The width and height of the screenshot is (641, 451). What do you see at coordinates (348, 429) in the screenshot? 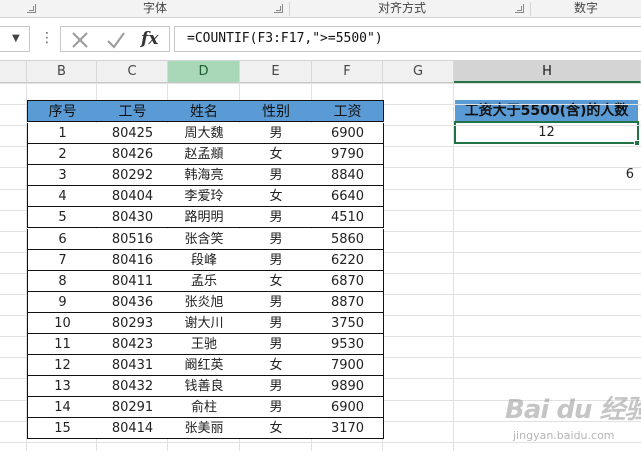
I see `table-cell-salary: 3170` at bounding box center [348, 429].